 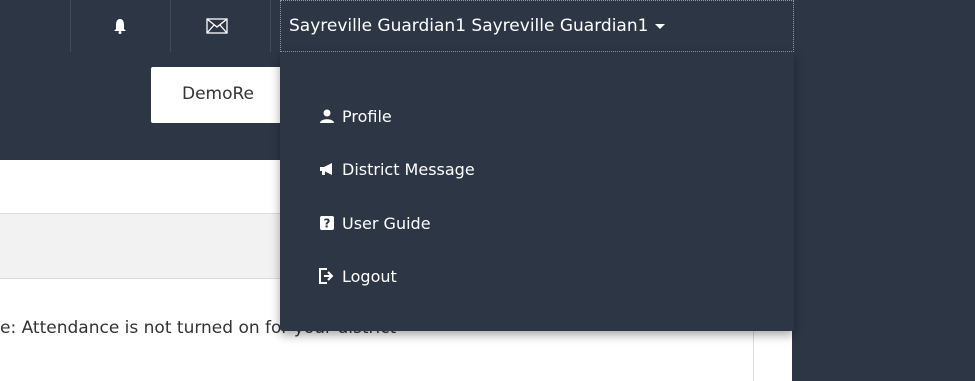 I want to click on menu-item-profile: Profile, so click(x=355, y=116).